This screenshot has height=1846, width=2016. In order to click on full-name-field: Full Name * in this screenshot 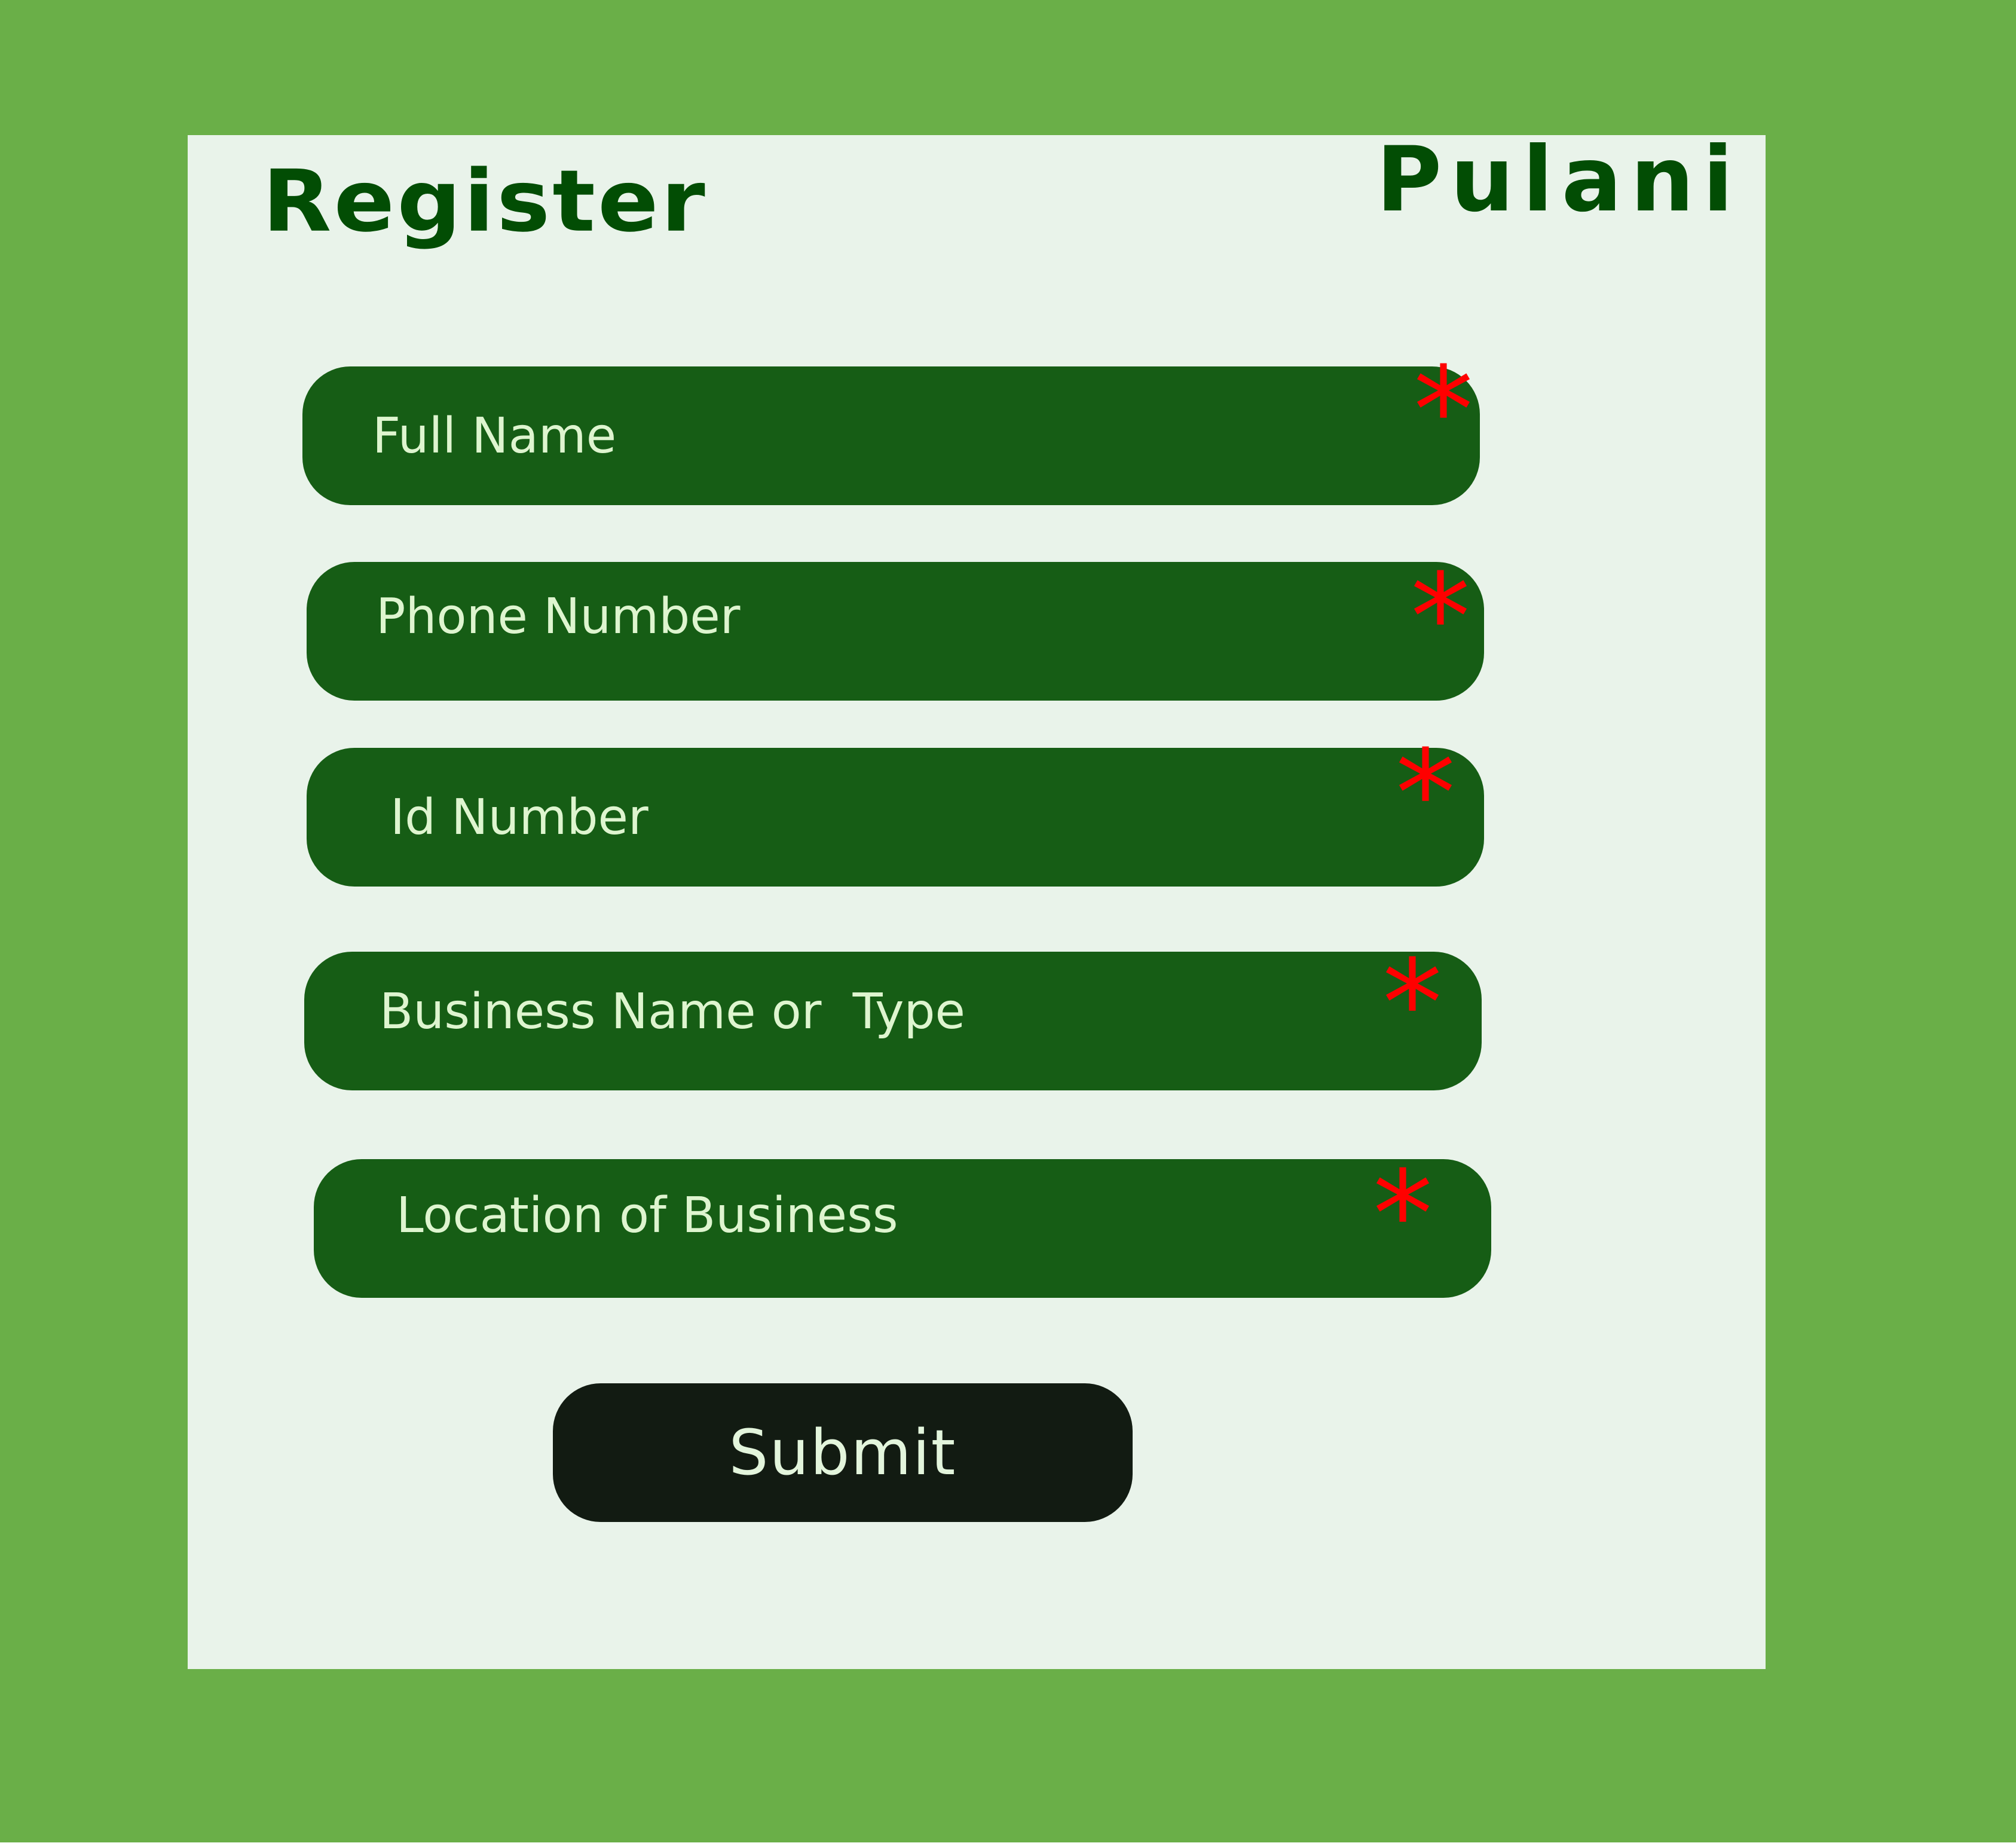, I will do `click(891, 429)`.